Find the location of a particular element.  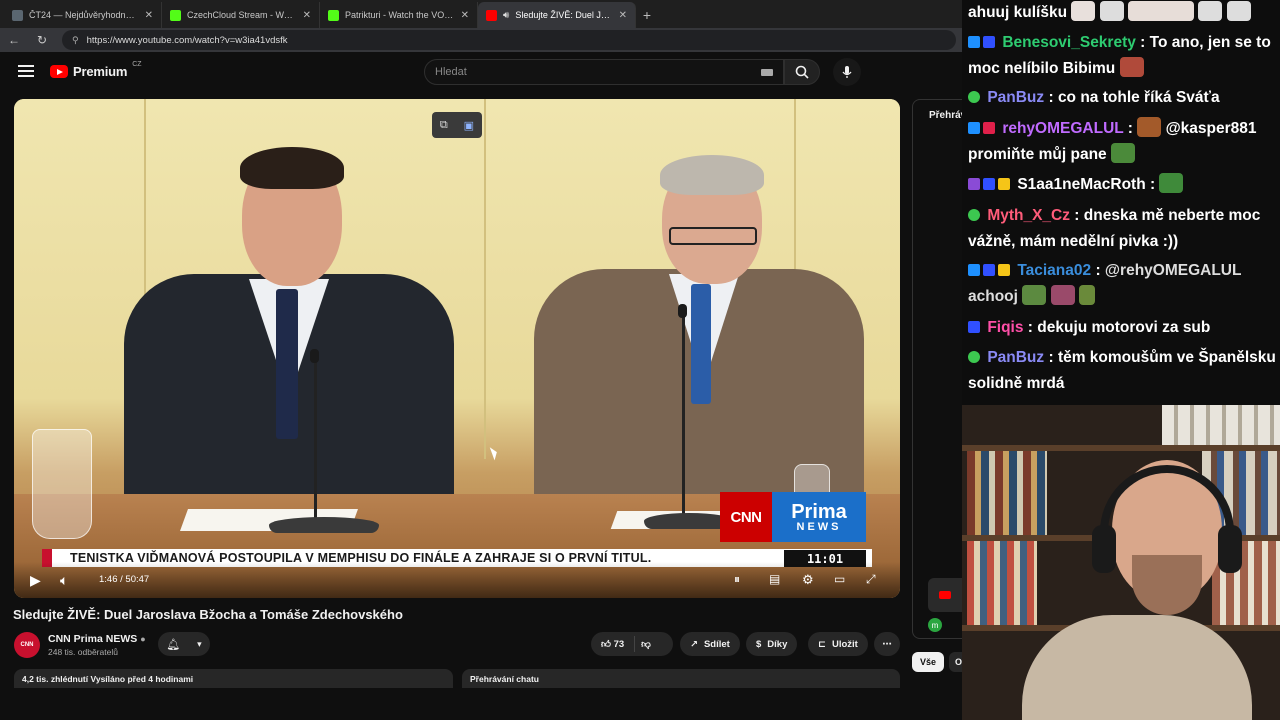

chat-username: Fiqis is located at coordinates (1005, 327).